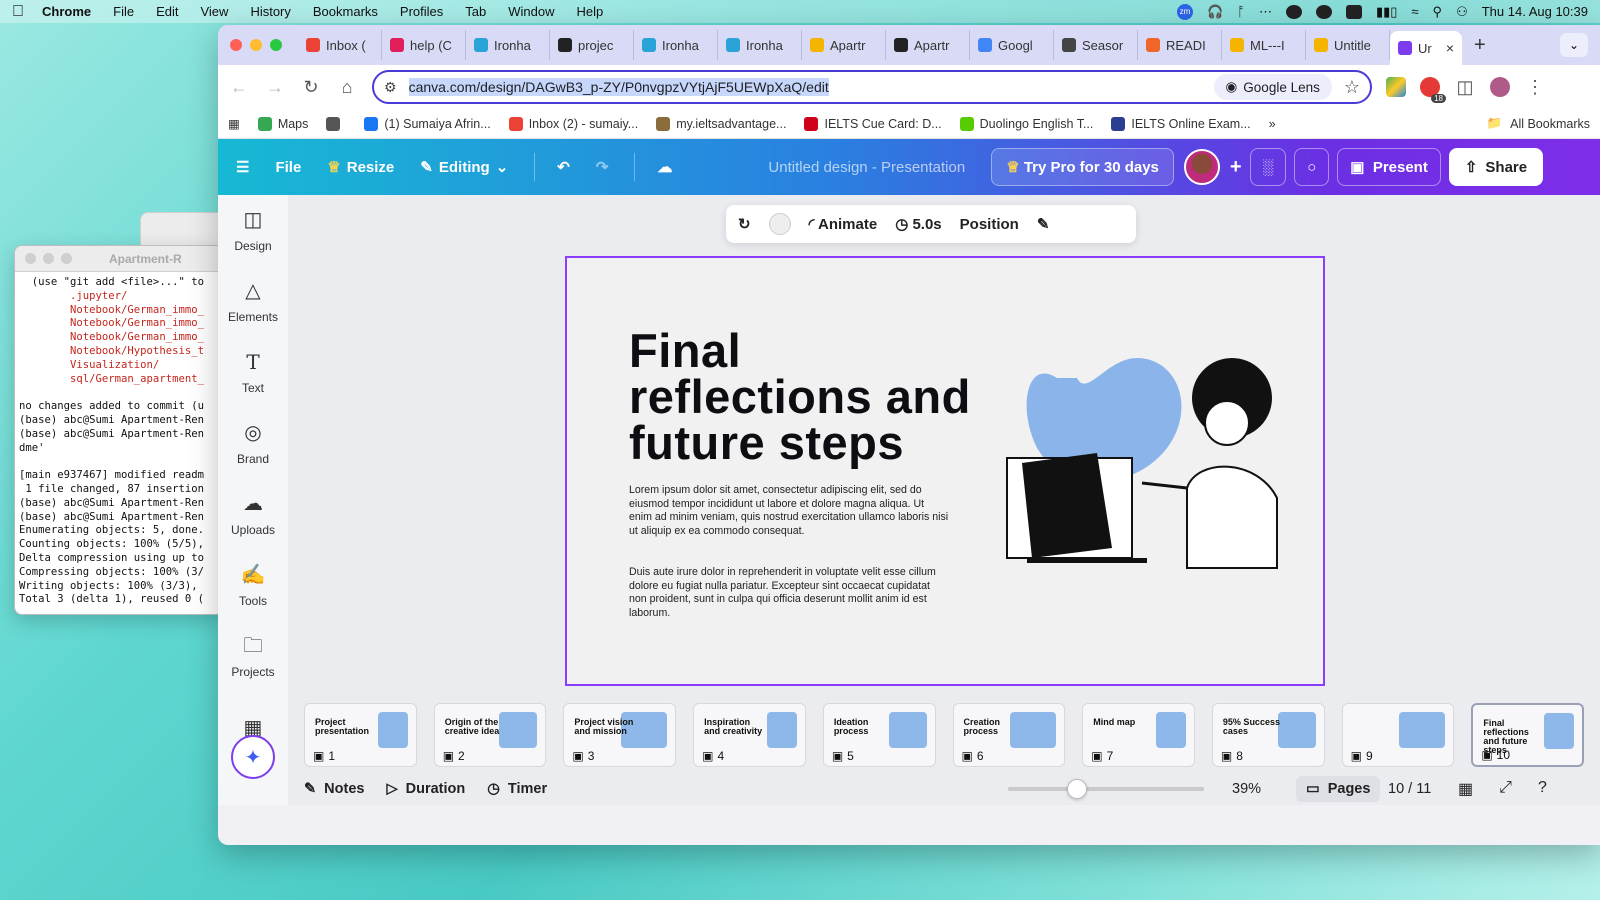  Describe the element at coordinates (242, 167) in the screenshot. I see `hamburger-menu-icon: ☰` at that location.